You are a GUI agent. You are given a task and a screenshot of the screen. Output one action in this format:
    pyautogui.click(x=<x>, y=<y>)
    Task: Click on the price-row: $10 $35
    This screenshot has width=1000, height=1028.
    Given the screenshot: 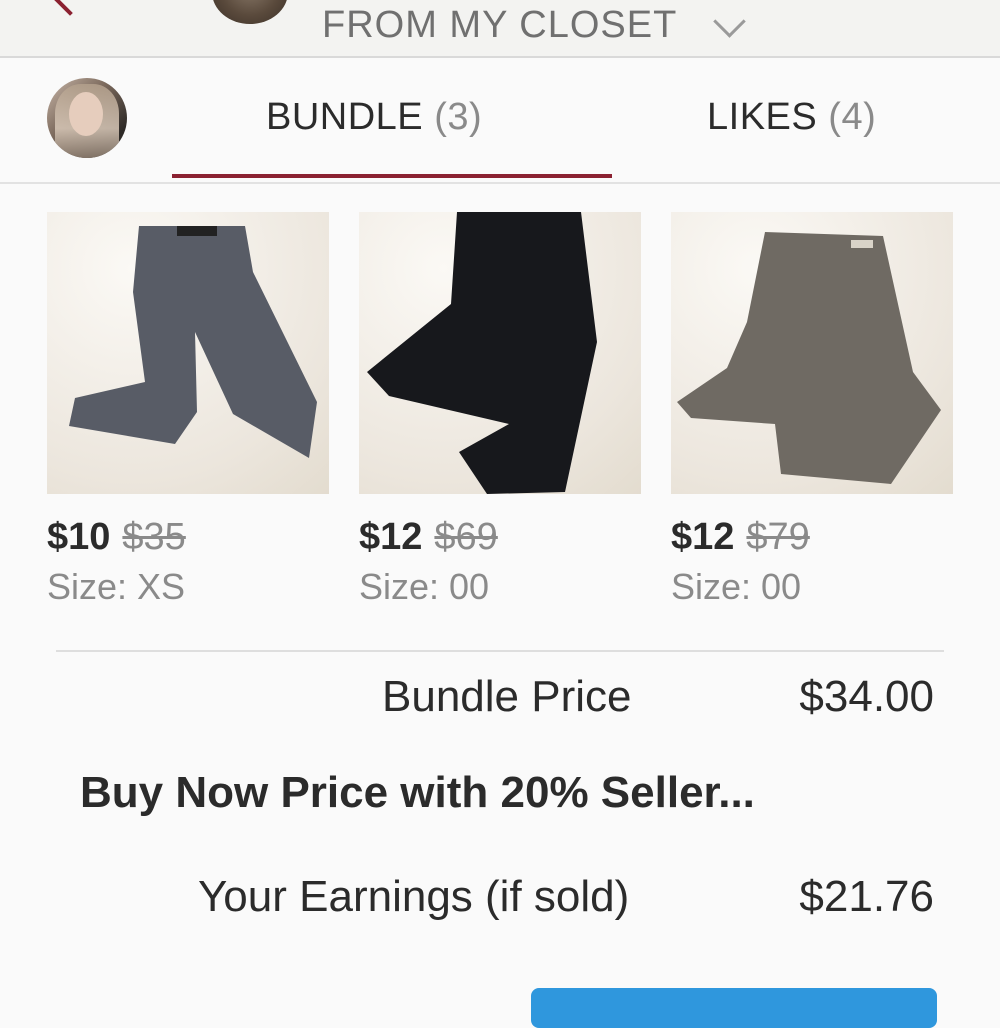 What is the action you would take?
    pyautogui.click(x=188, y=538)
    